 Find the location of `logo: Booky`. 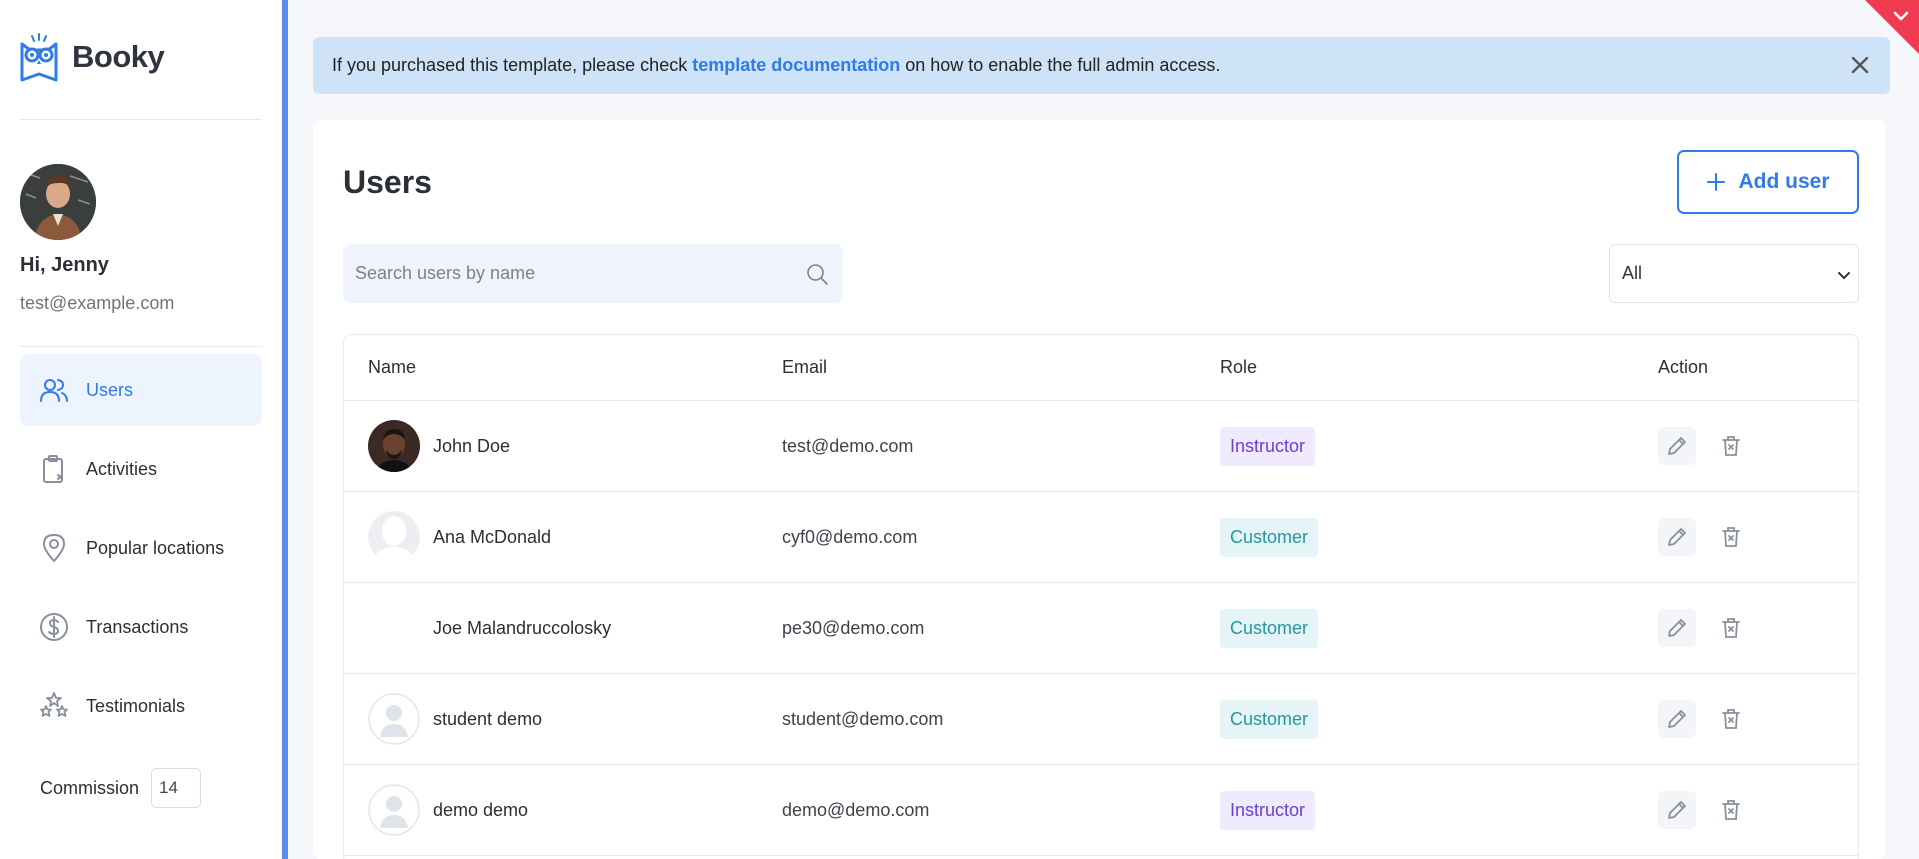

logo: Booky is located at coordinates (91, 57).